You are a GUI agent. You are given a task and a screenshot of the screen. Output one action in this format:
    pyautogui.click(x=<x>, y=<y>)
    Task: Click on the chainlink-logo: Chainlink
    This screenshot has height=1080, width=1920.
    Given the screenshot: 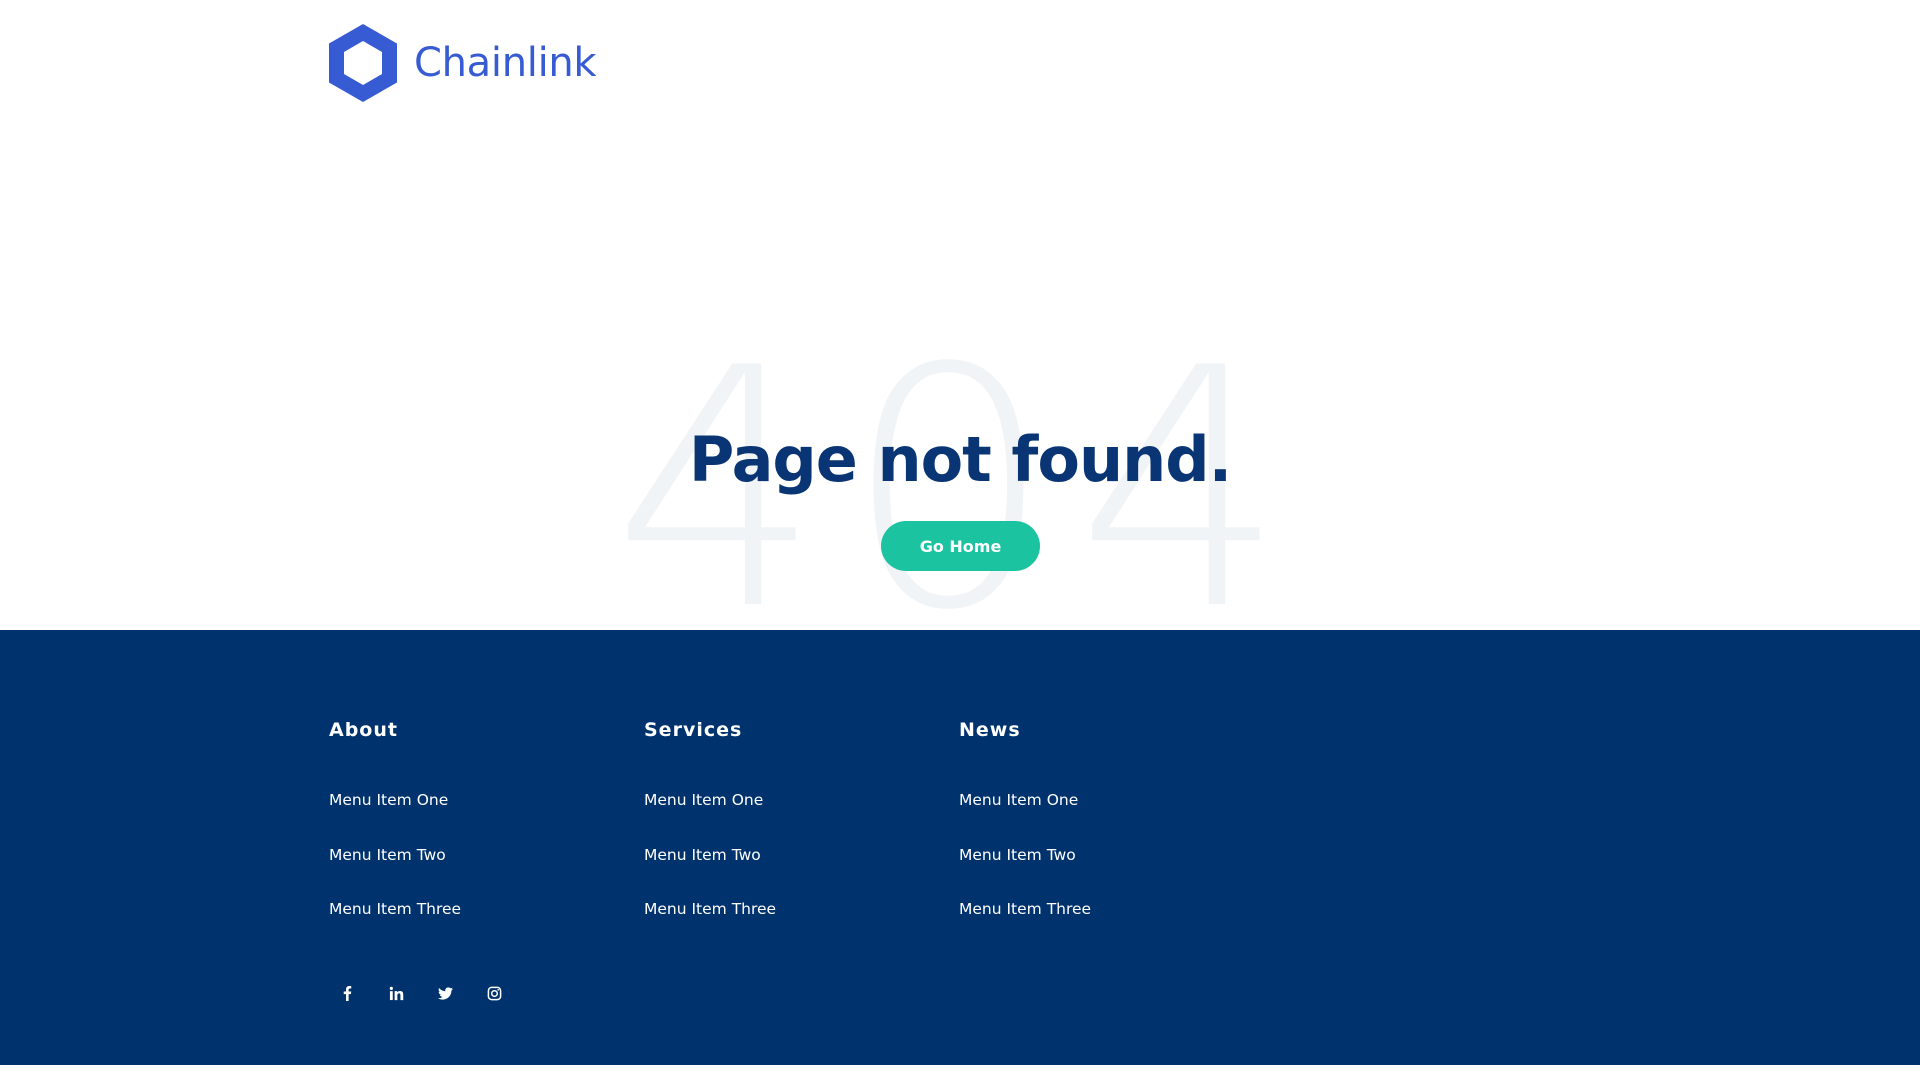 What is the action you would take?
    pyautogui.click(x=463, y=63)
    